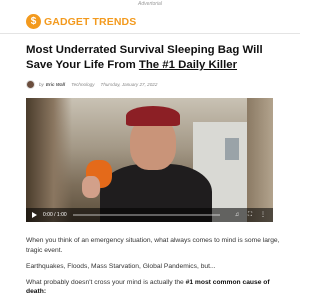 Image resolution: width=320 pixels, height=300 pixels. What do you see at coordinates (263, 215) in the screenshot?
I see `more-options-icon: ⋮` at bounding box center [263, 215].